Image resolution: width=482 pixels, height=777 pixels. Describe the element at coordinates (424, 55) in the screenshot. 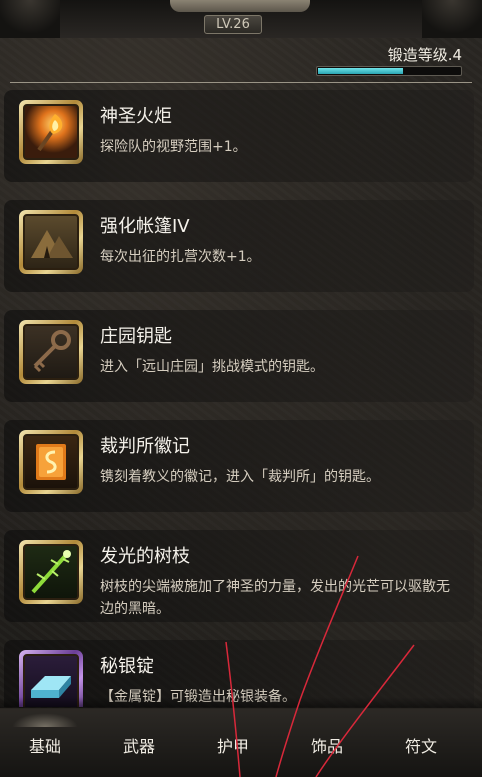

I see `forge-level-label: 锻造等级.4` at that location.